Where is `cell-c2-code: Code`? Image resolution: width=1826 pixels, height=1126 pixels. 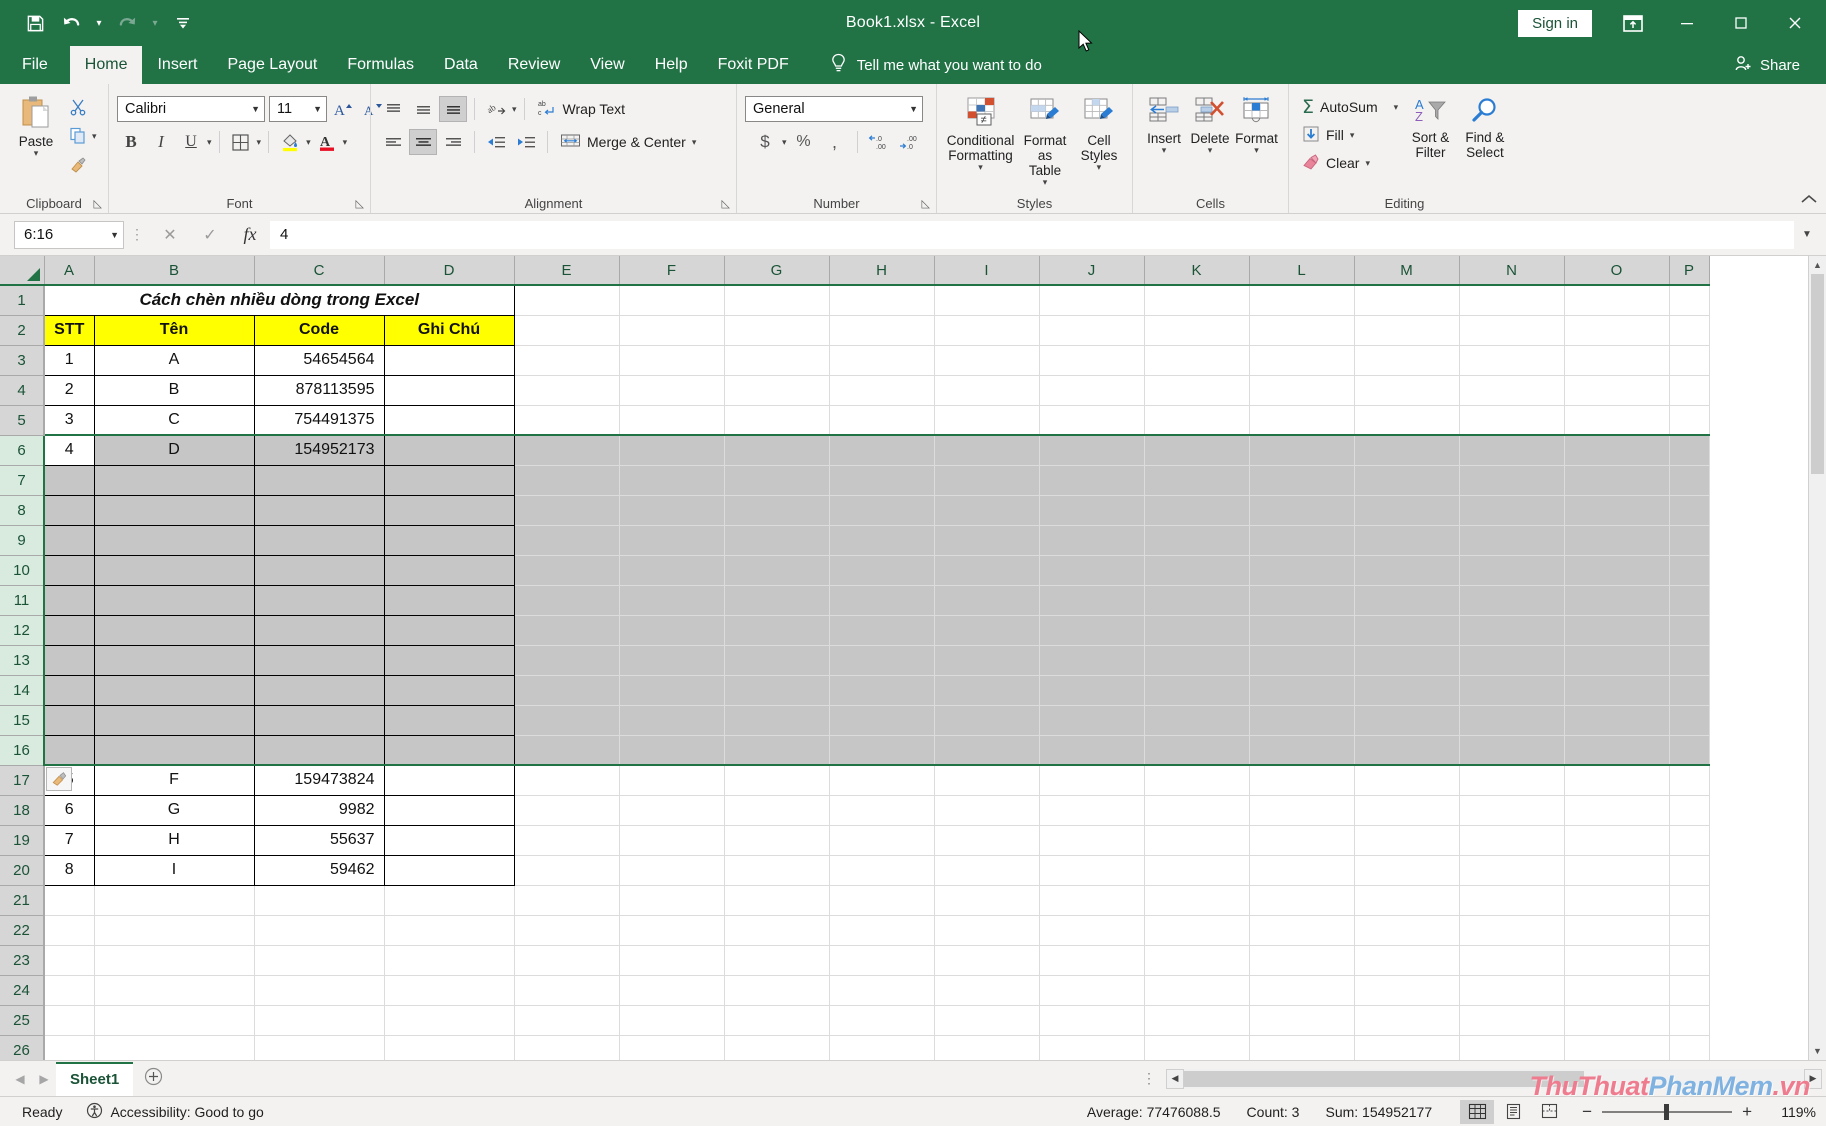
cell-c2-code: Code is located at coordinates (319, 330).